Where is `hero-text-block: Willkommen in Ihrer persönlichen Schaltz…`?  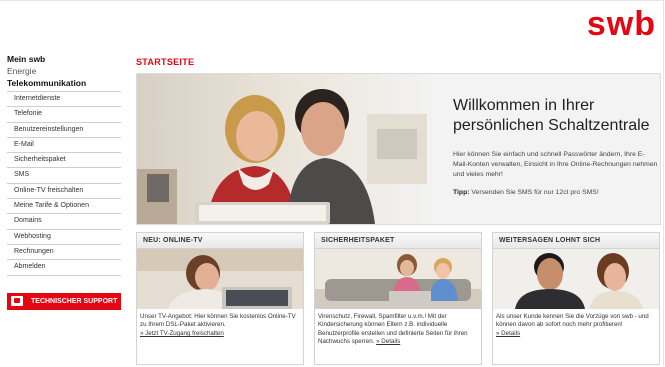 hero-text-block: Willkommen in Ihrer persönlichen Schaltz… is located at coordinates (555, 146).